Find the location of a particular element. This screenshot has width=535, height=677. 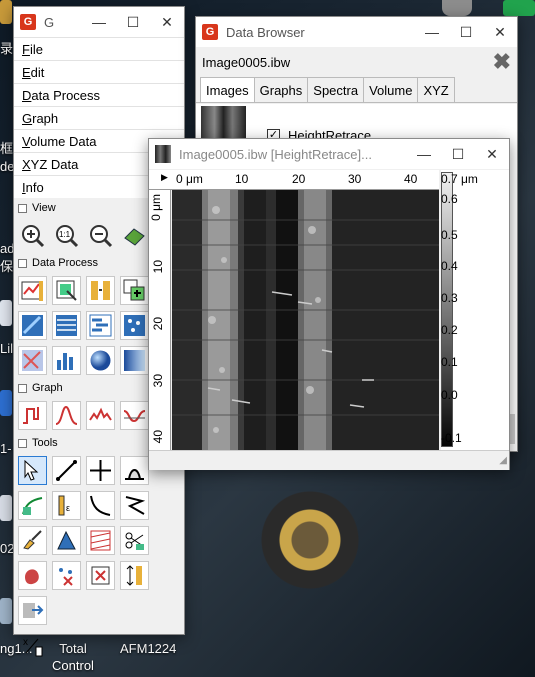

section-graph-toggle is located at coordinates (22, 388).